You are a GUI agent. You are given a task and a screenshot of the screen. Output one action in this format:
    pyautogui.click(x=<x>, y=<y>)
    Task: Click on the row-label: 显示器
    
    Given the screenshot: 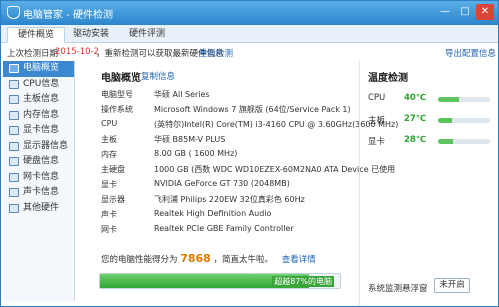 What is the action you would take?
    pyautogui.click(x=113, y=199)
    